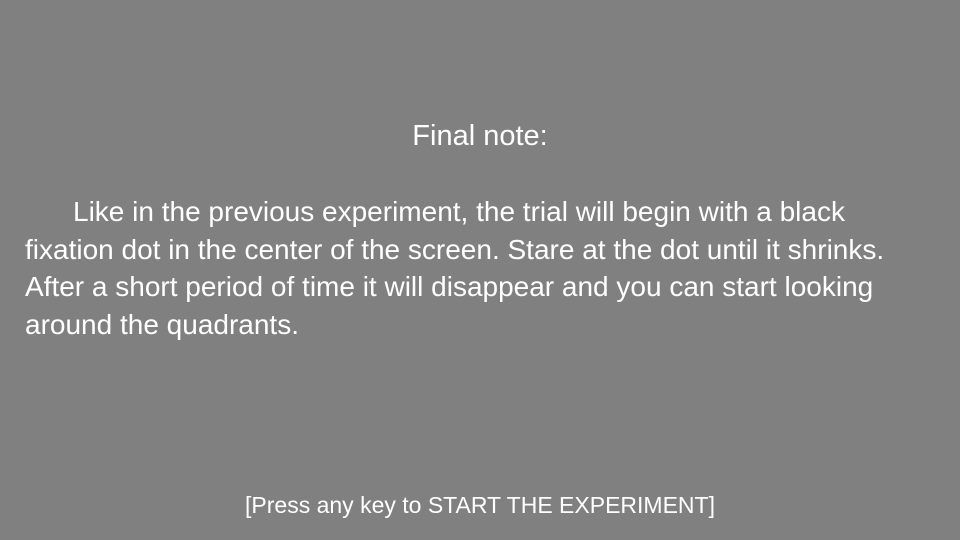 The height and width of the screenshot is (540, 960). I want to click on start-prompt: [Press any key to START THE EXPERIMENT], so click(480, 505).